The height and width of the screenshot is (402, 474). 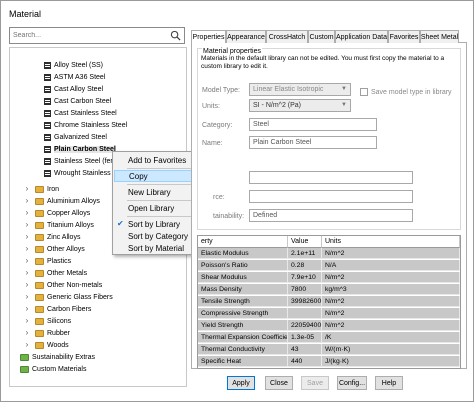 I want to click on table-row: Thermal Conductivity 43 W/(m·K), so click(x=329, y=349).